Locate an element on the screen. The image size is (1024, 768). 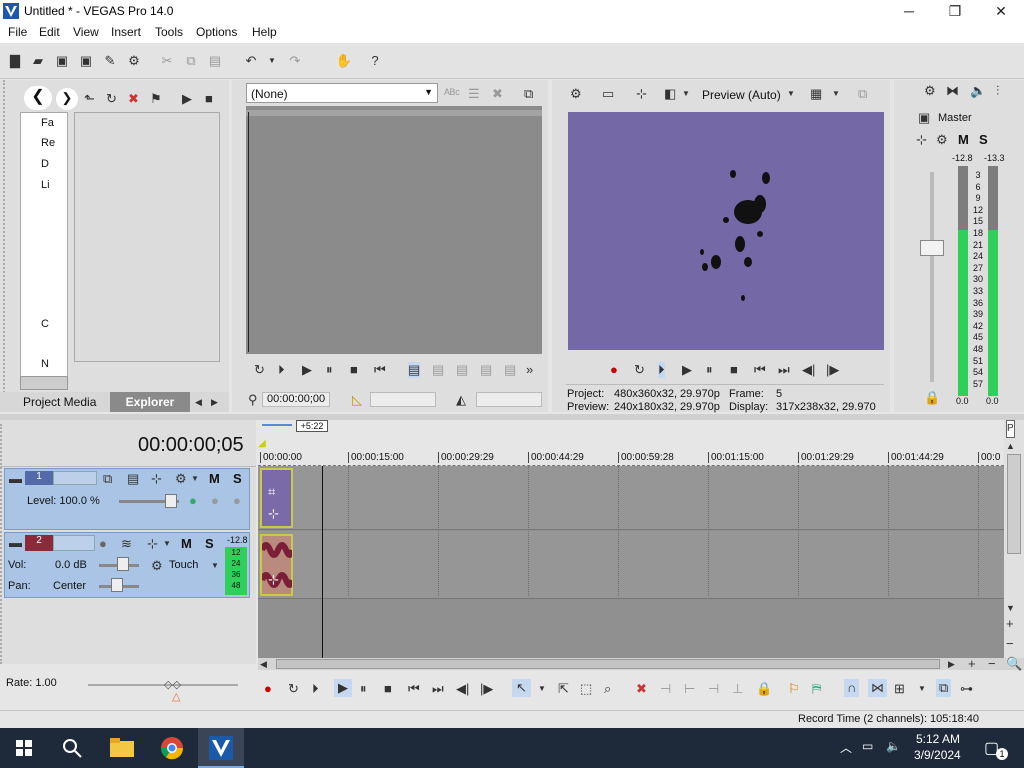
menu-help: Help is located at coordinates (264, 32).